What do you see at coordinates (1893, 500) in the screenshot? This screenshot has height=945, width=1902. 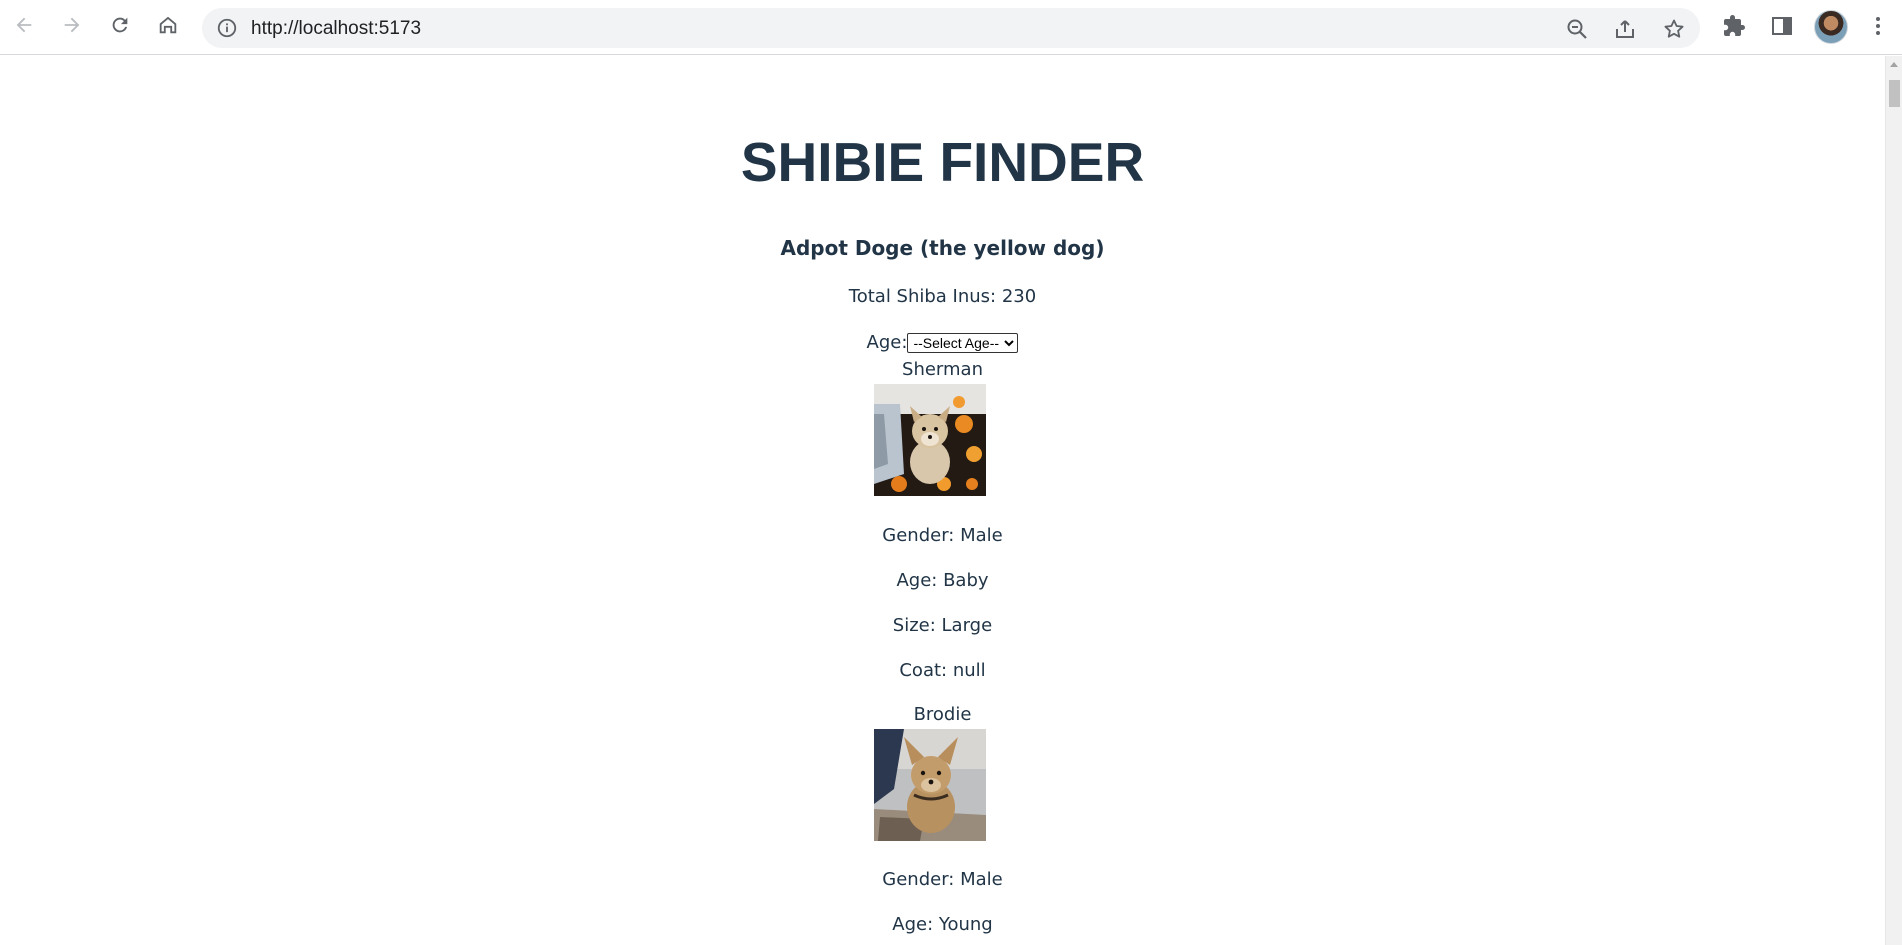 I see `page-scrollbar` at bounding box center [1893, 500].